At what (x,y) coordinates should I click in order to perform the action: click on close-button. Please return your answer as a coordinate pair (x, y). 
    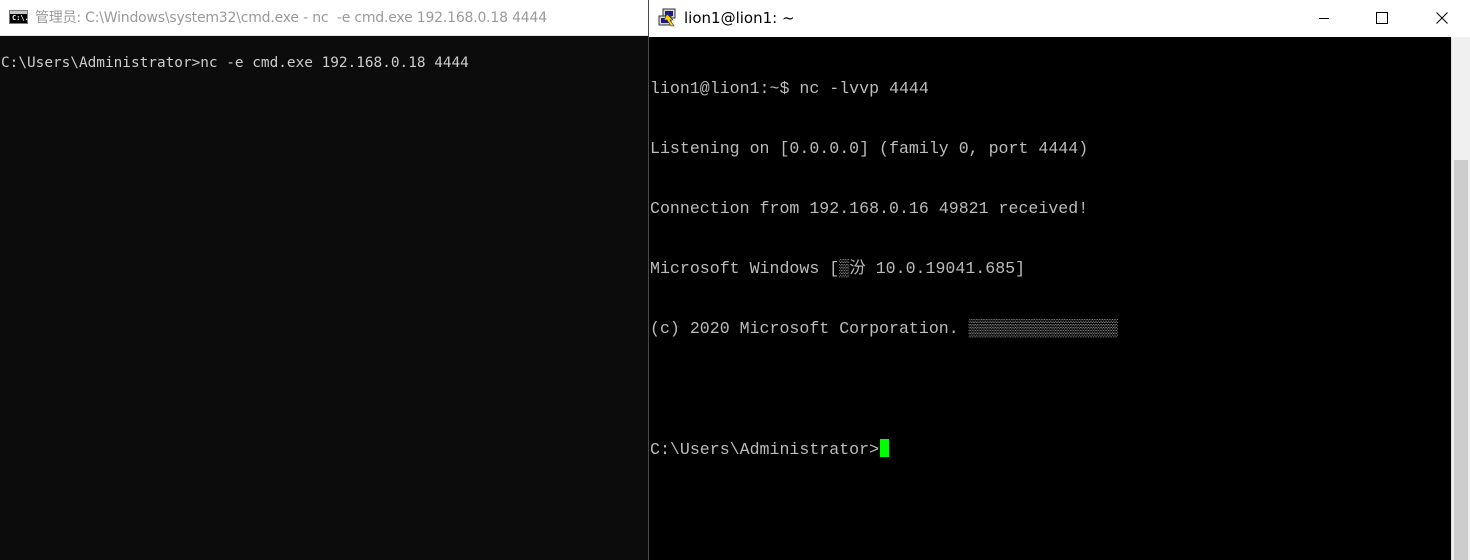
    Looking at the image, I should click on (1441, 18).